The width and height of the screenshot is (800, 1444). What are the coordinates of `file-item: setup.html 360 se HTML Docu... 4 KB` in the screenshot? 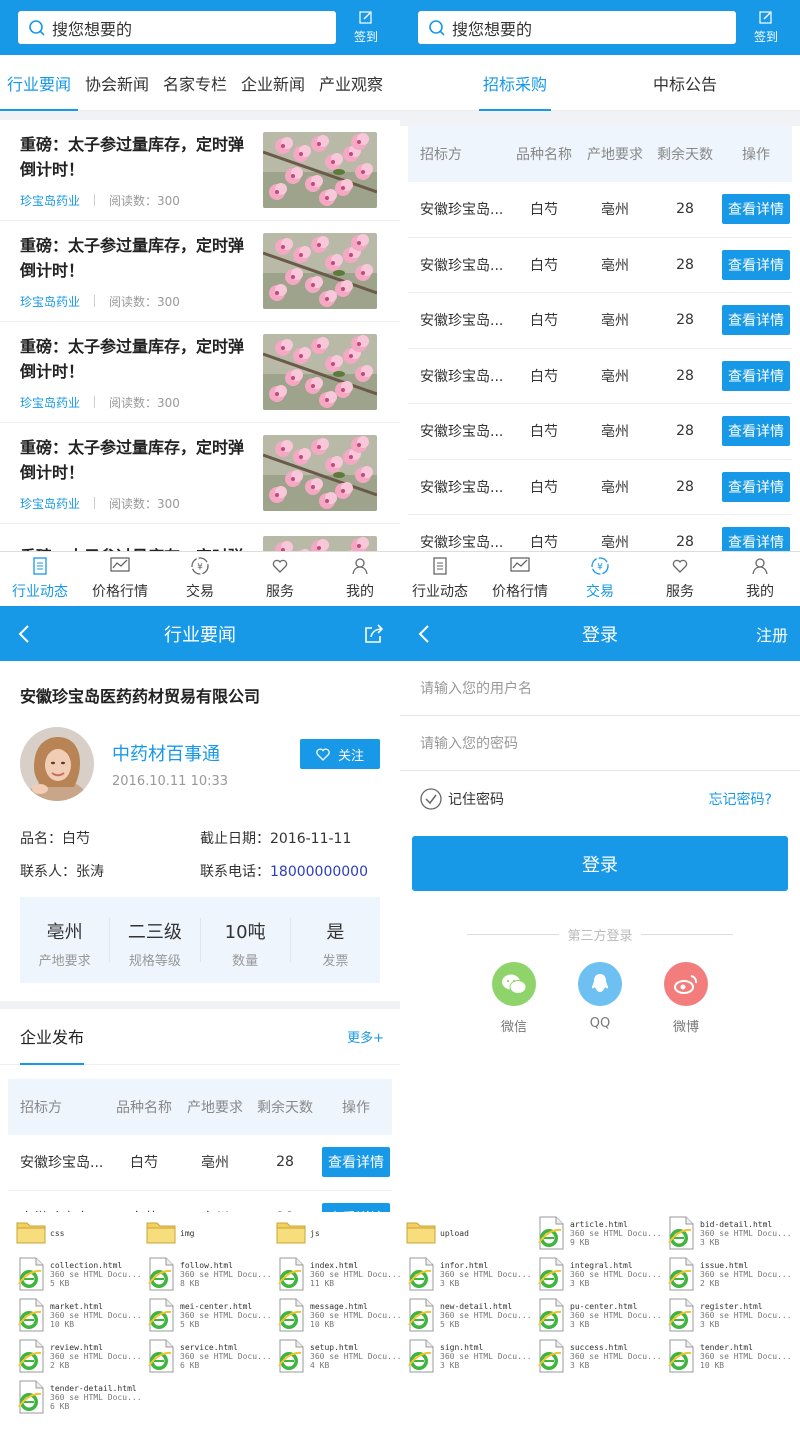 It's located at (339, 1356).